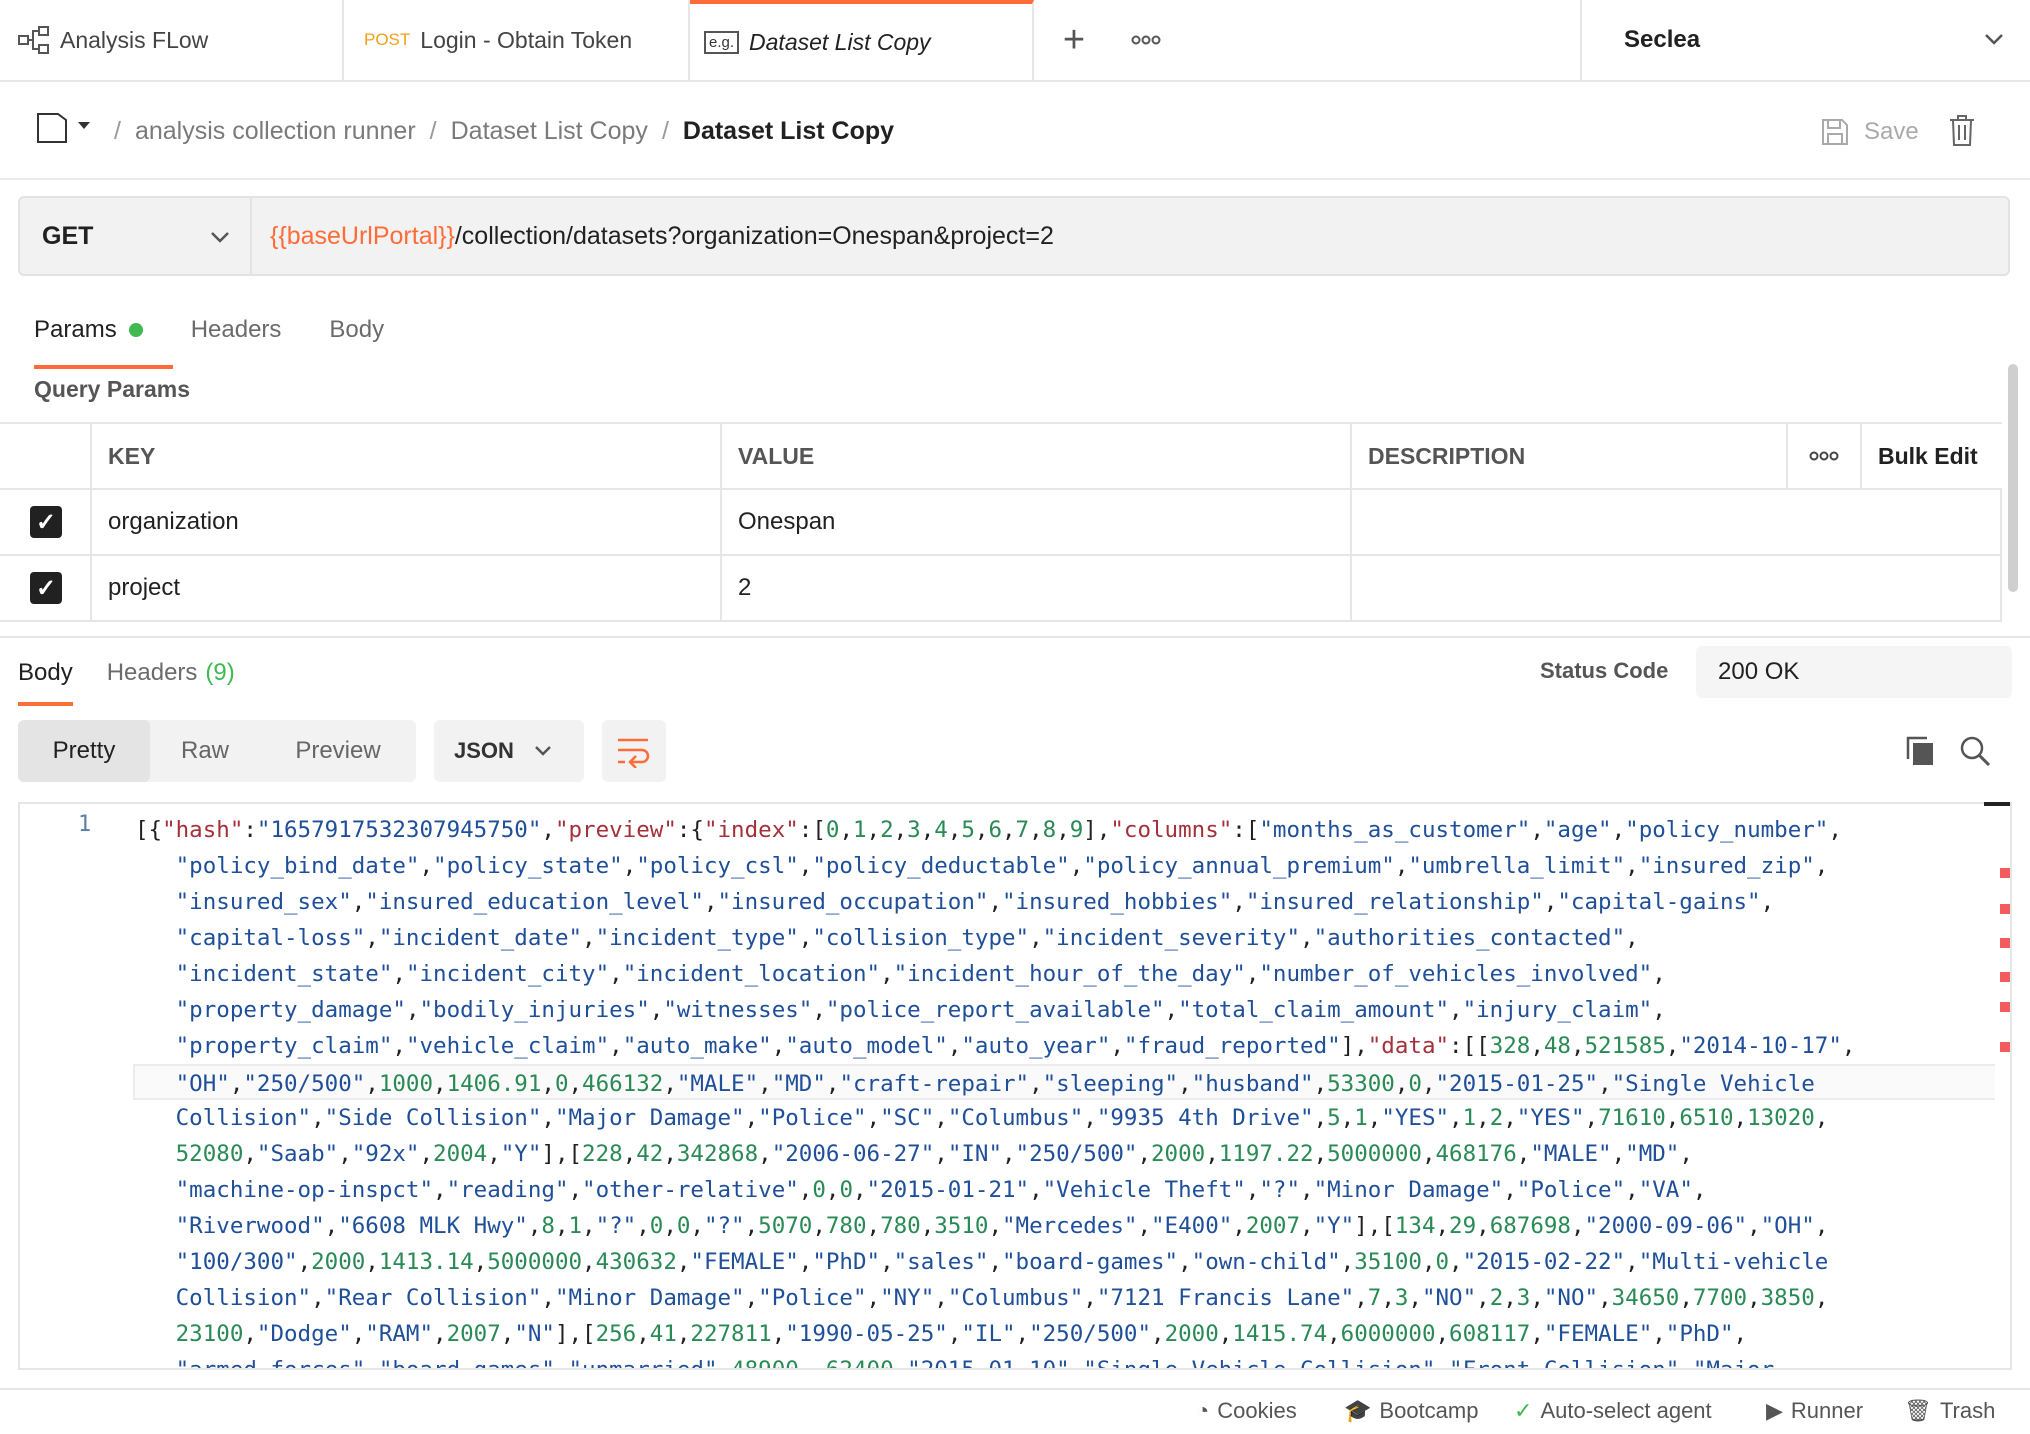 The width and height of the screenshot is (2030, 1434). What do you see at coordinates (356, 330) in the screenshot?
I see `tab-body: Body` at bounding box center [356, 330].